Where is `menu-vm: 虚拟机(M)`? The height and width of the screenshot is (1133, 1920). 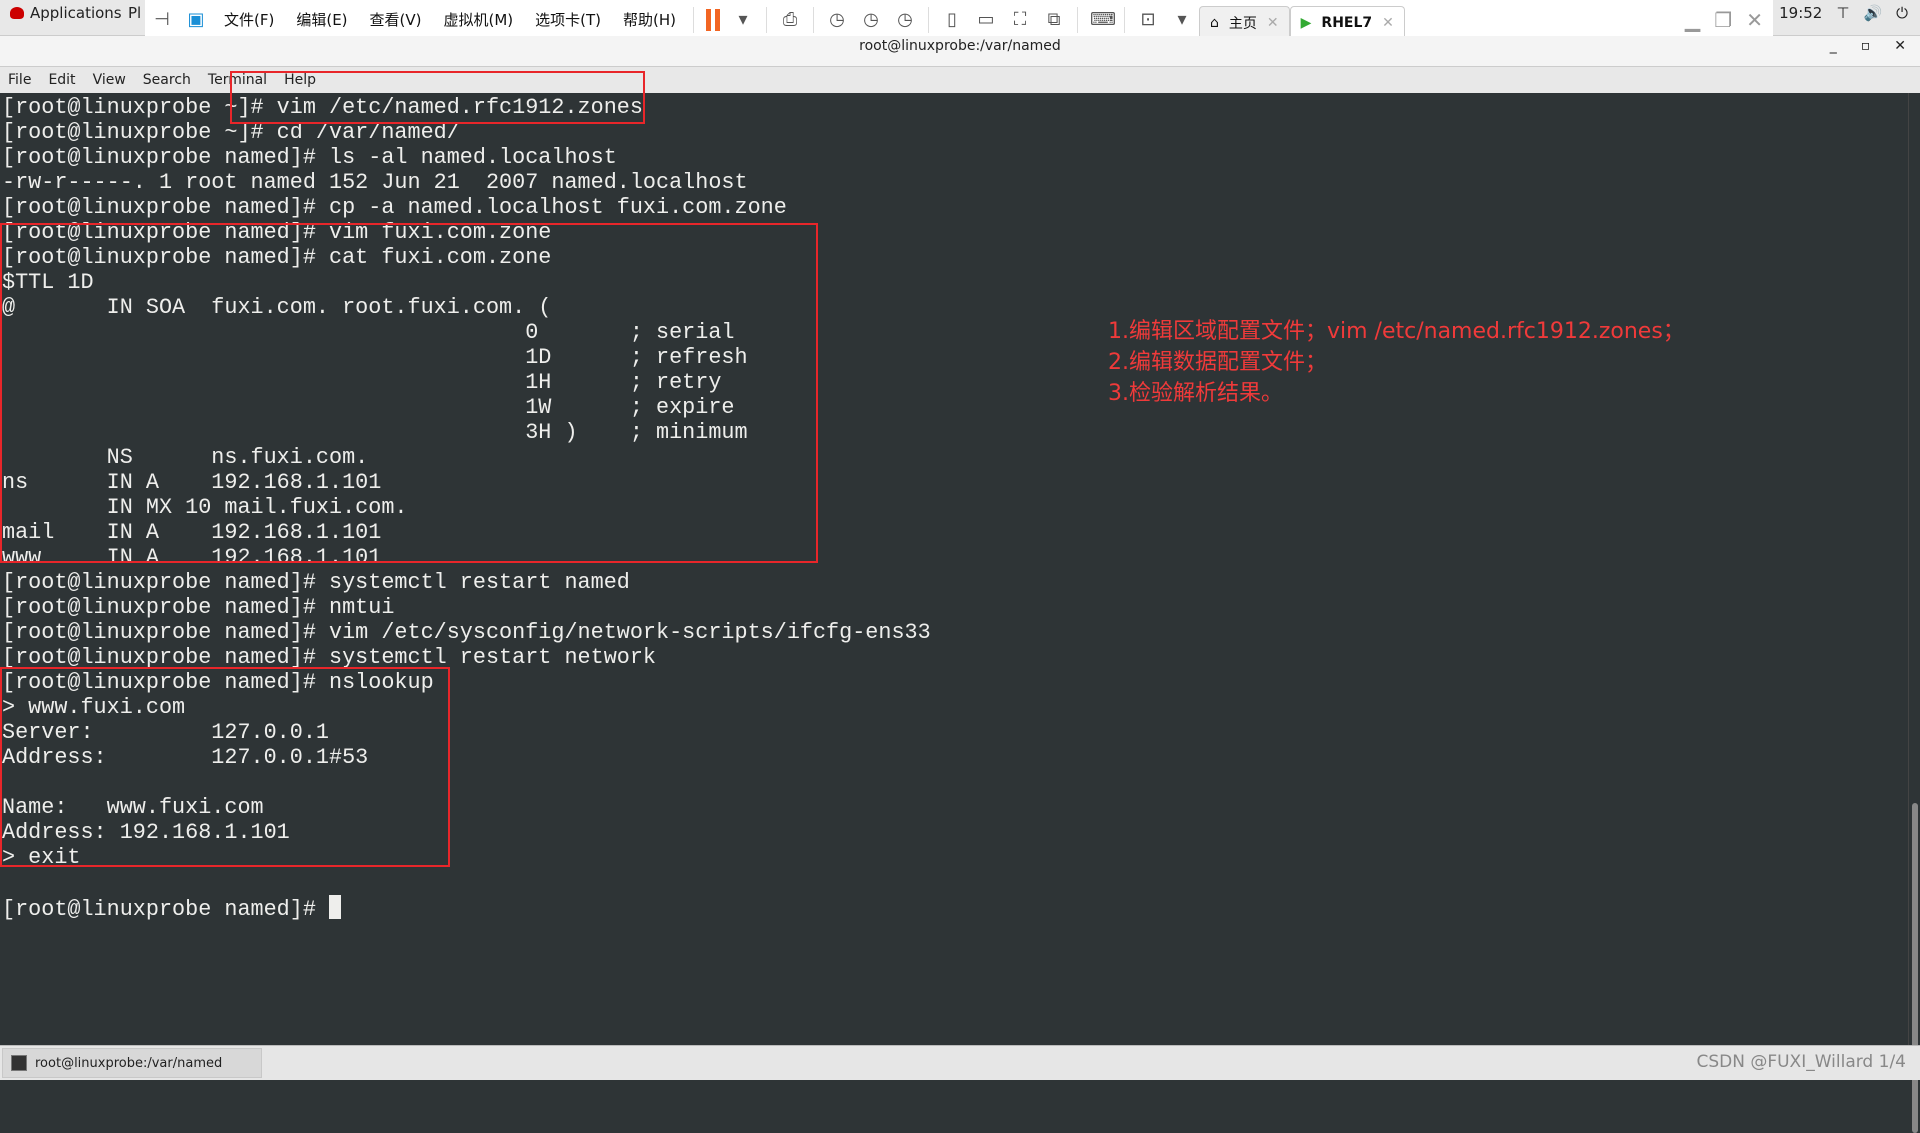
menu-vm: 虚拟机(M) is located at coordinates (479, 19).